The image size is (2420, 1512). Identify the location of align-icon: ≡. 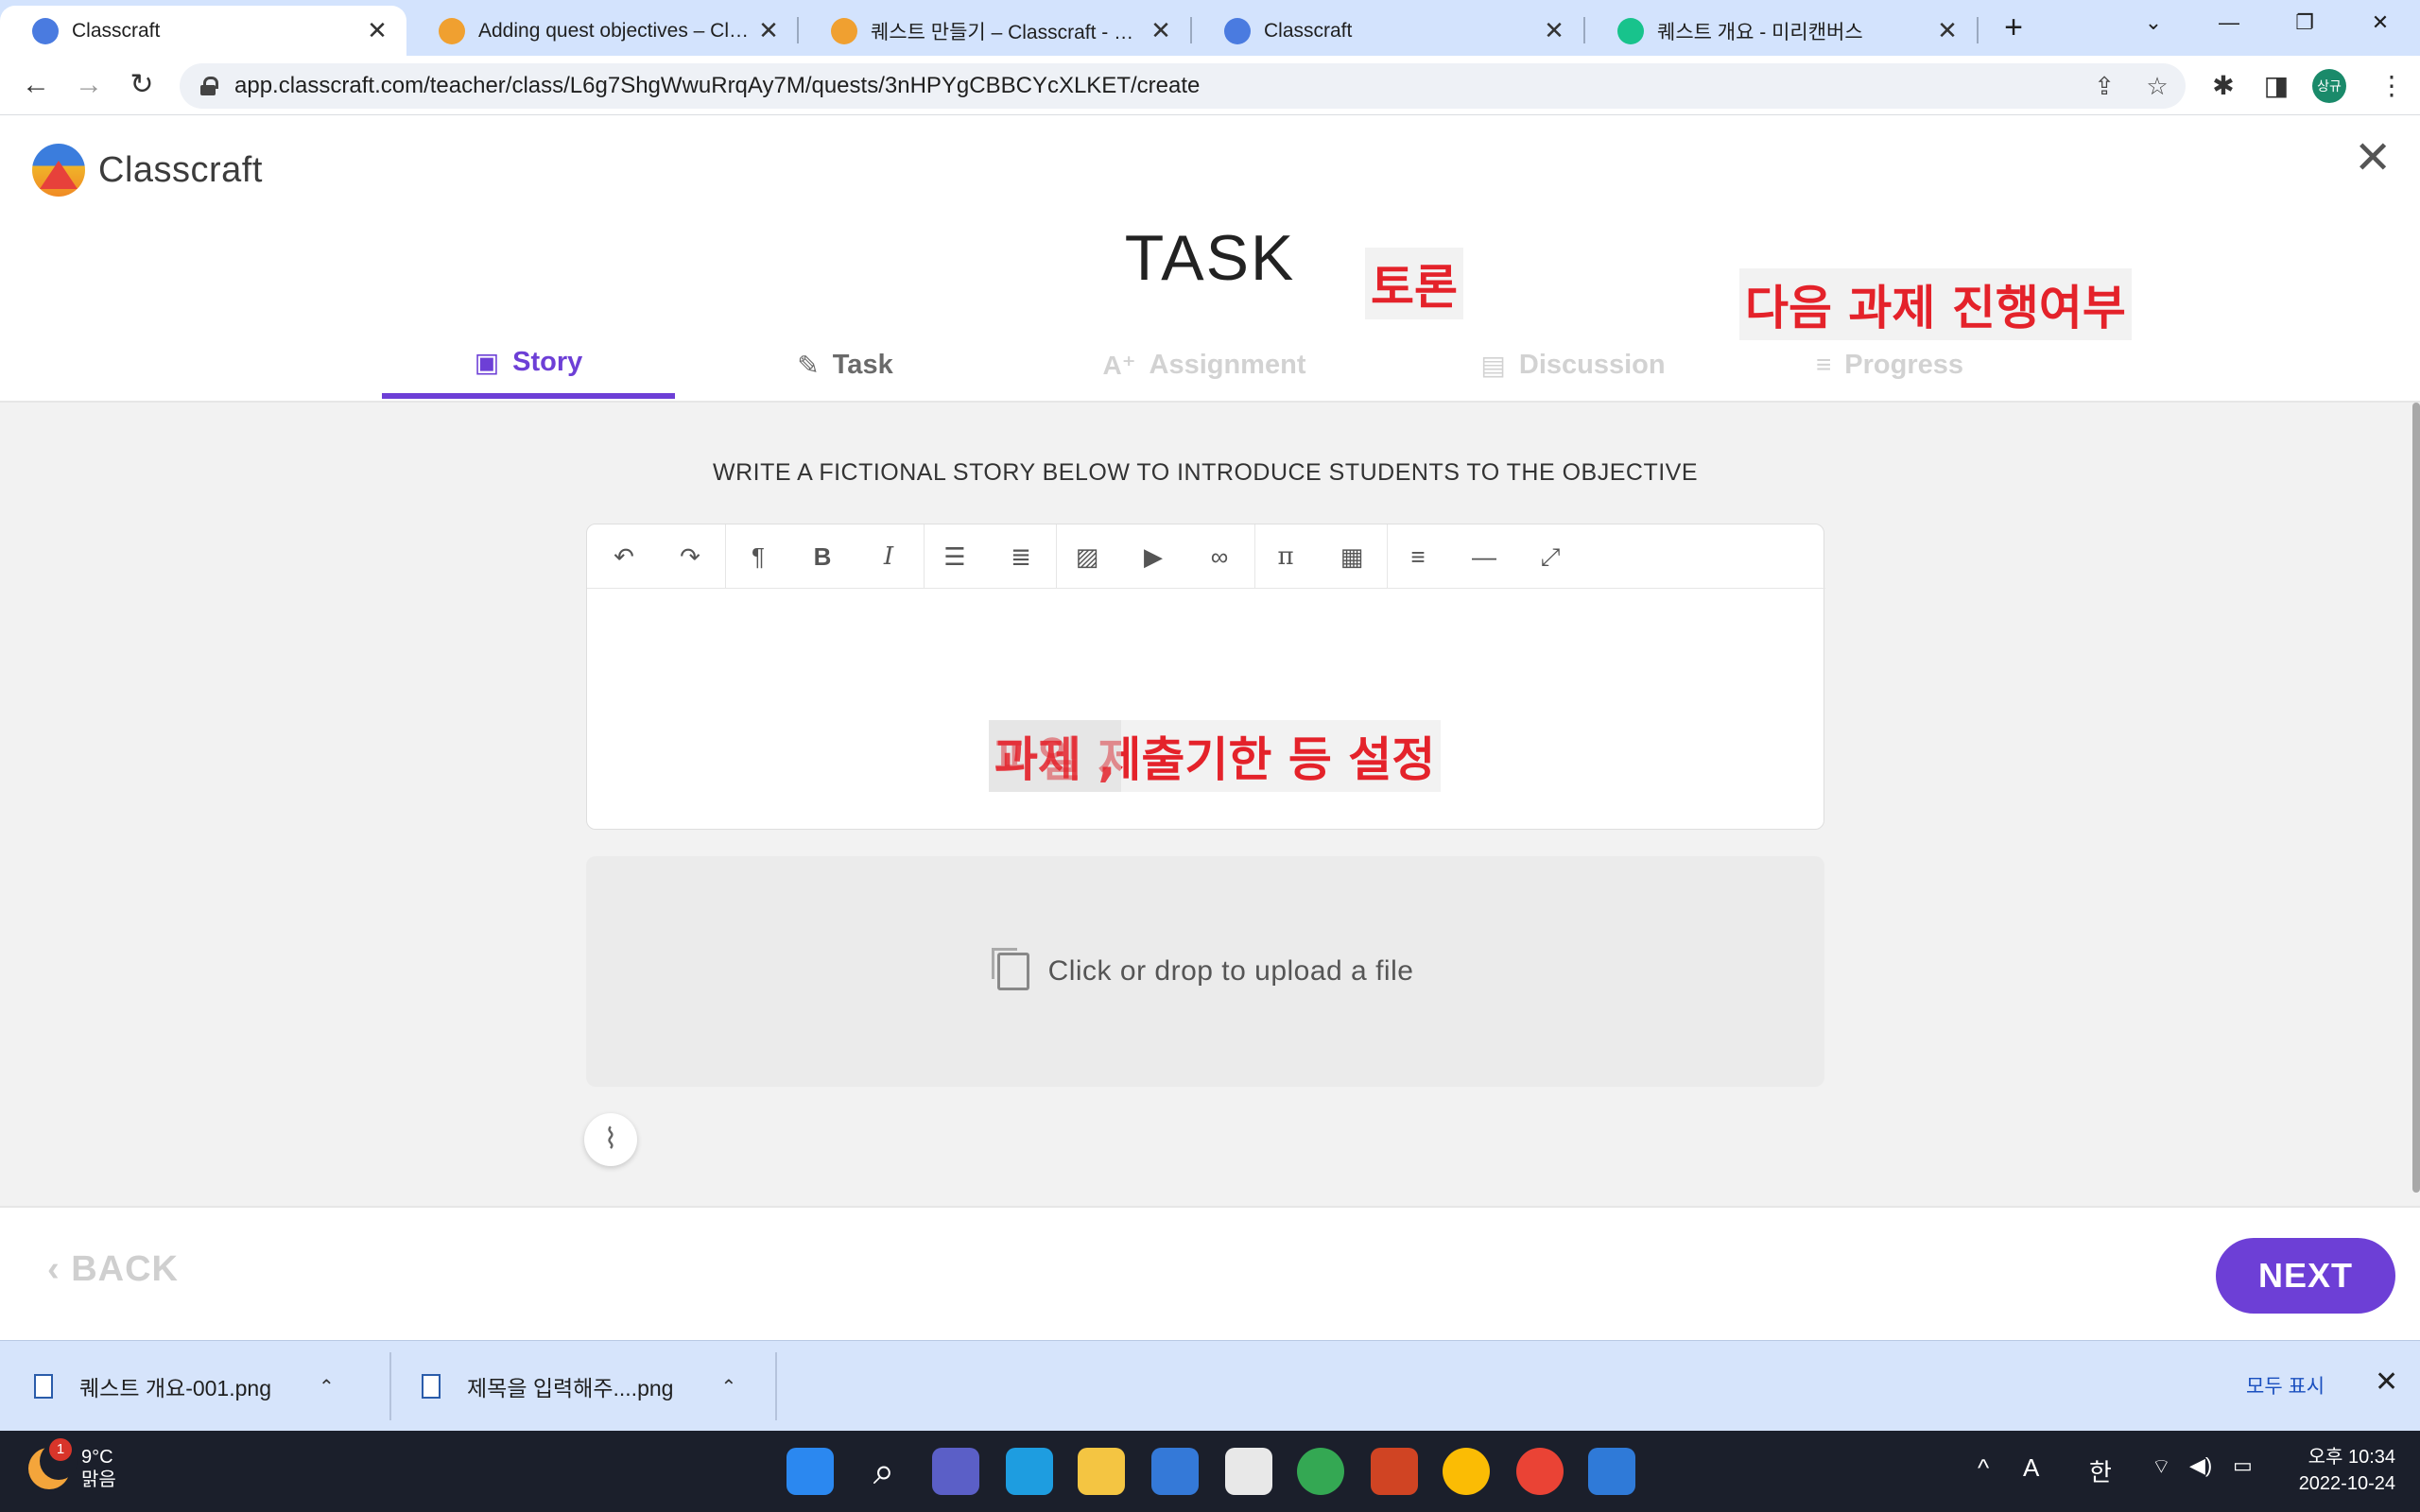
(1418, 556).